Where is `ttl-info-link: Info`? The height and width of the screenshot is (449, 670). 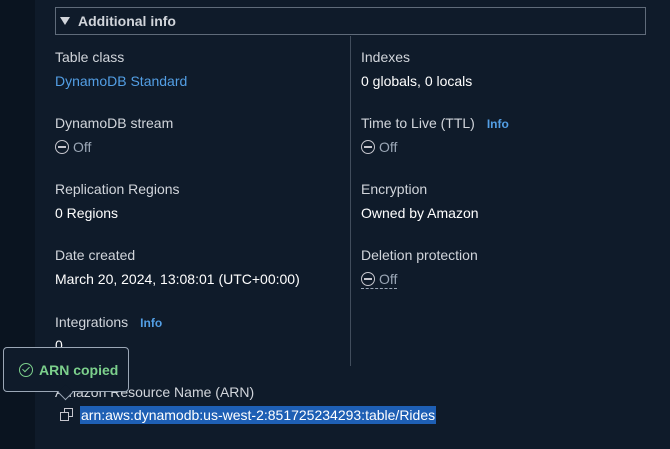 ttl-info-link: Info is located at coordinates (498, 124).